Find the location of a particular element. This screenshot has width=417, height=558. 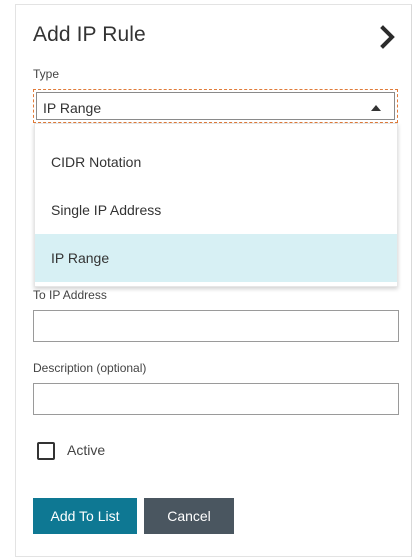

option-ip-range: IP Range is located at coordinates (216, 258).